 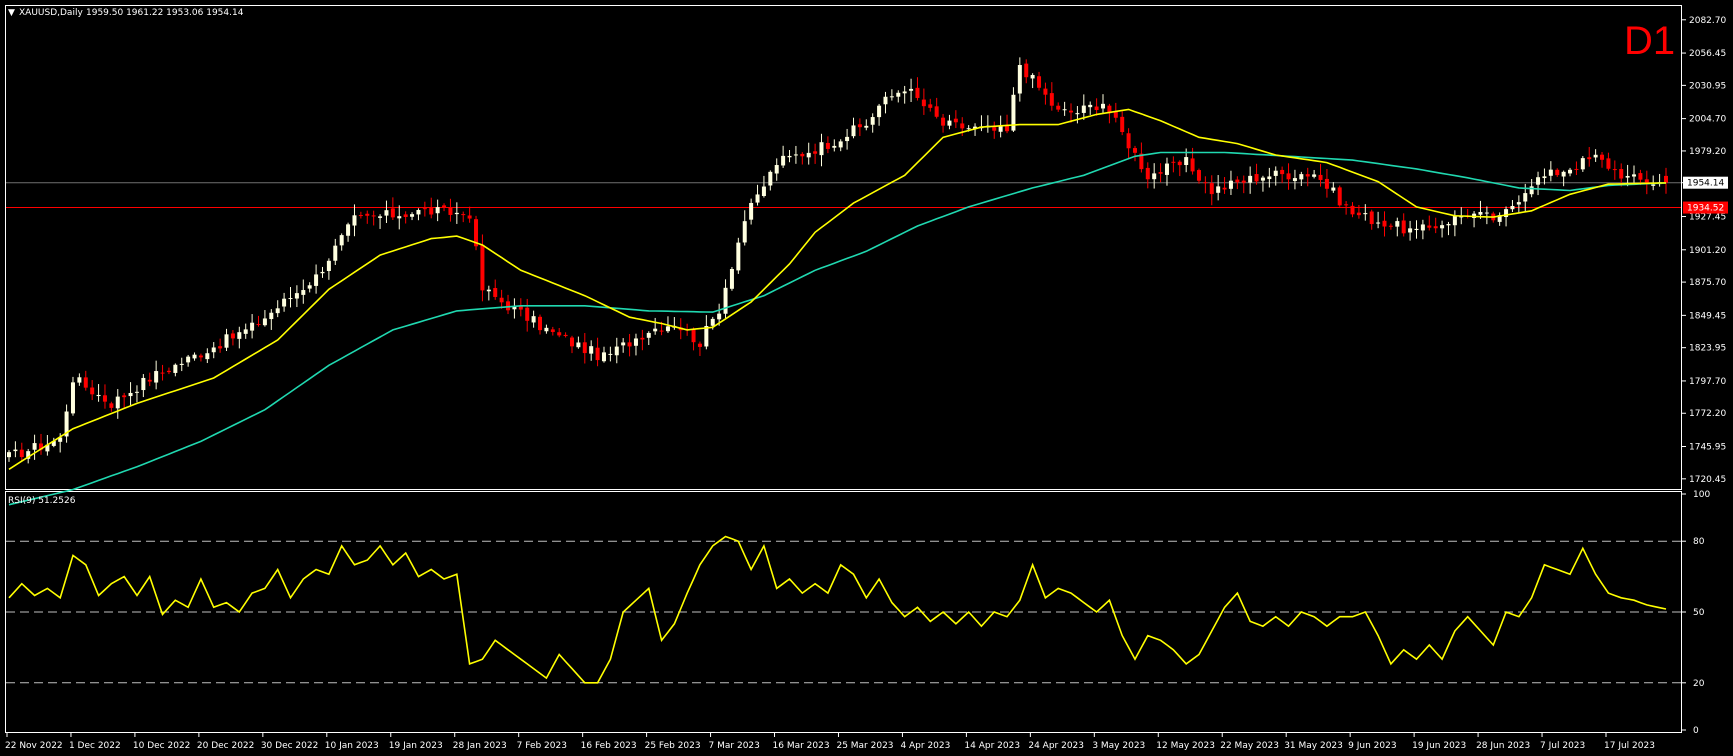 I want to click on price-tick-label: 2030.95, so click(x=1707, y=86).